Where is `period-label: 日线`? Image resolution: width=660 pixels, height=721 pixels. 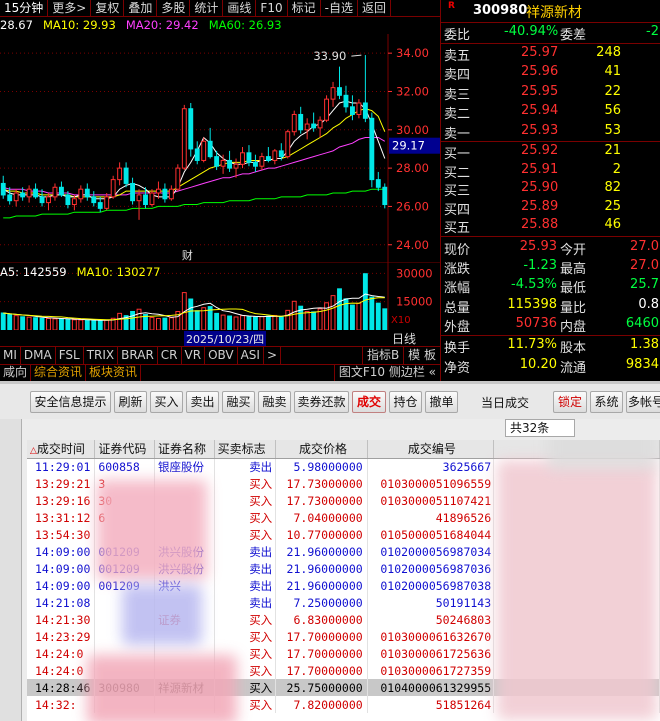 period-label: 日线 is located at coordinates (404, 338).